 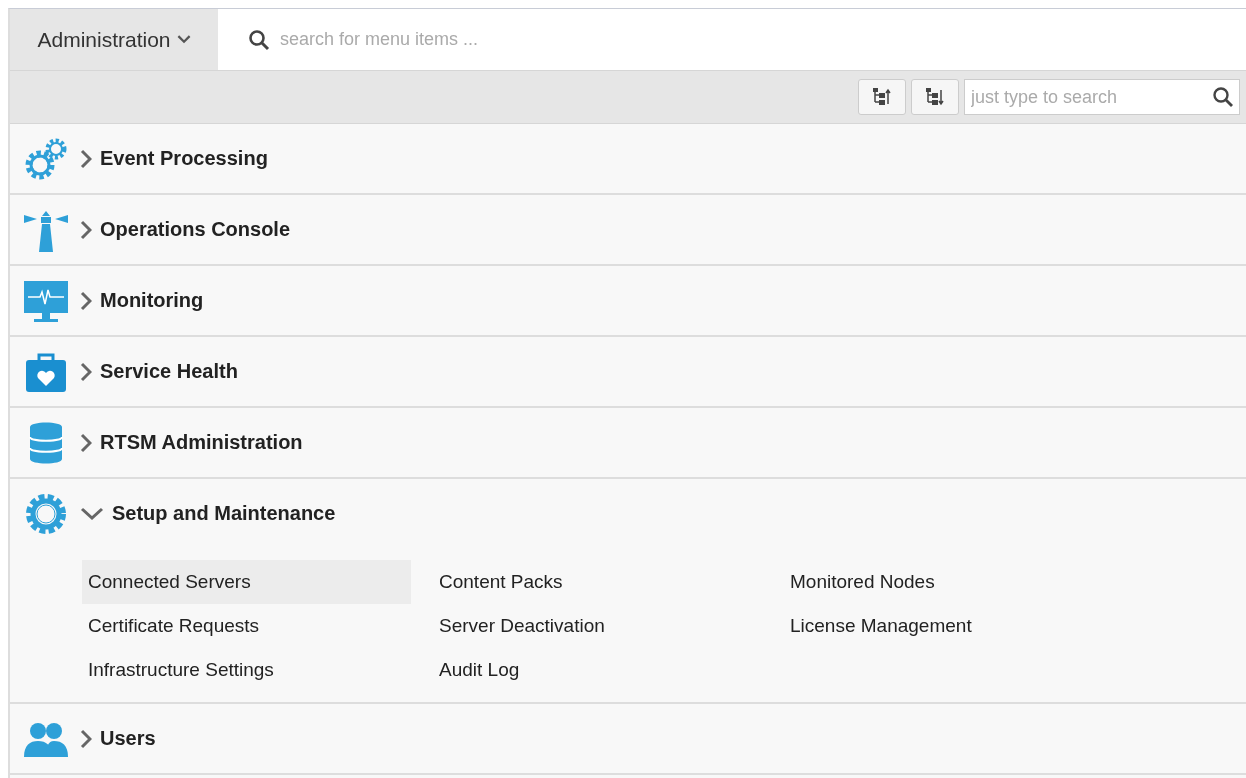 I want to click on tree-down-icon, so click(x=935, y=97).